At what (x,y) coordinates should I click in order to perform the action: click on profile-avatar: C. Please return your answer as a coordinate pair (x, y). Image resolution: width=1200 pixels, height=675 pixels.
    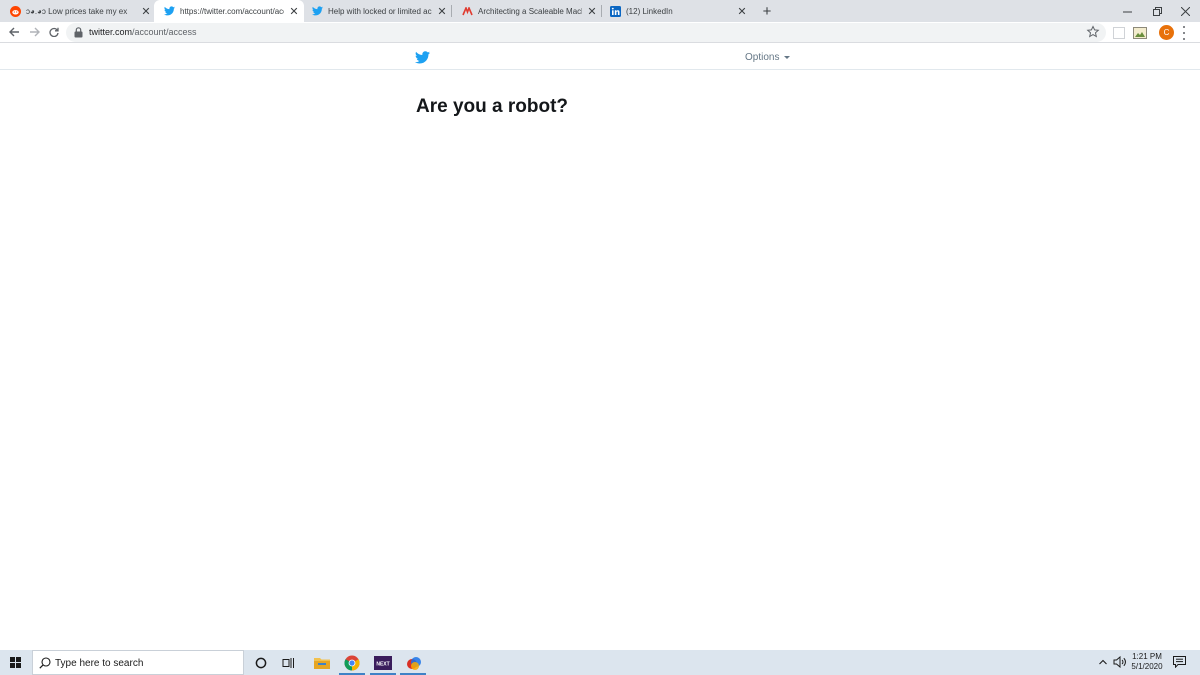
    Looking at the image, I should click on (1166, 32).